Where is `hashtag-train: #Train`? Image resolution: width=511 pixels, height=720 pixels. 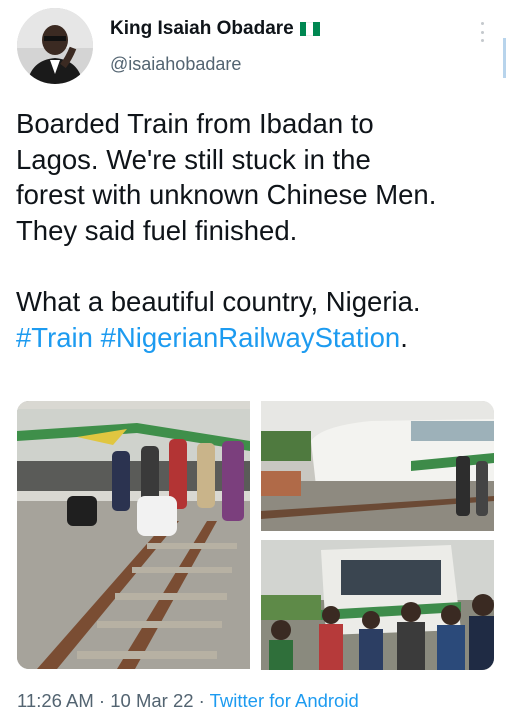
hashtag-train: #Train is located at coordinates (54, 337).